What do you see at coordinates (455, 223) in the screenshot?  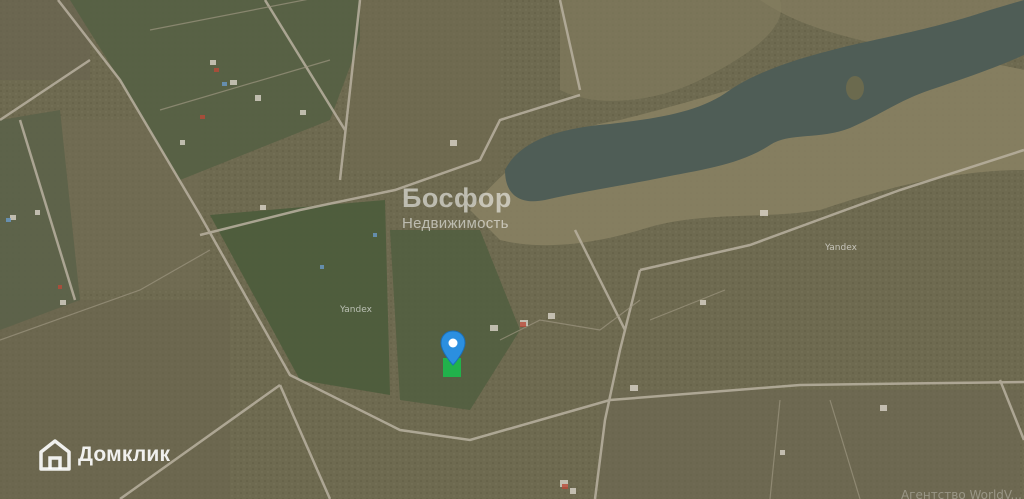 I see `watermark-subtitle: Недвижимость` at bounding box center [455, 223].